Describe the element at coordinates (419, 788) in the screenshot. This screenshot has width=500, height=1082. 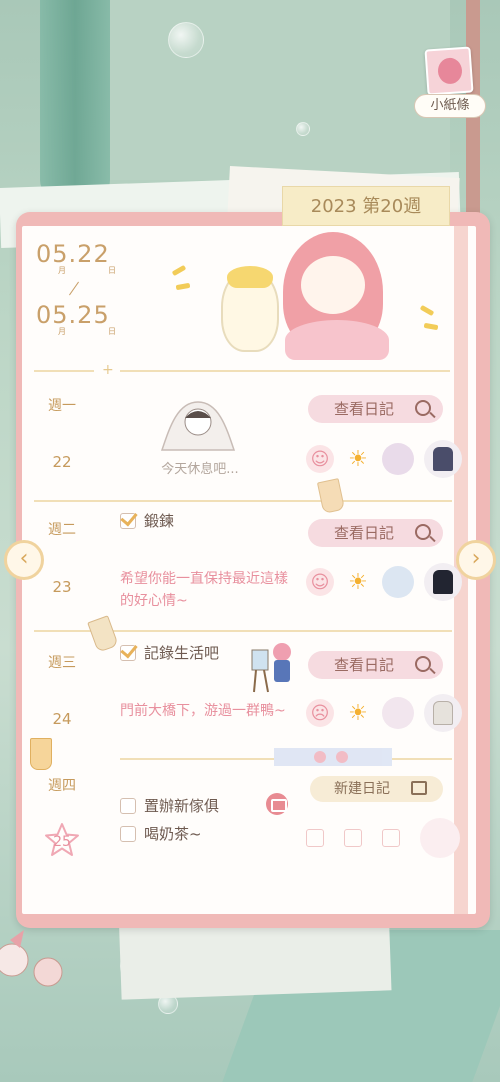
I see `edit-icon` at that location.